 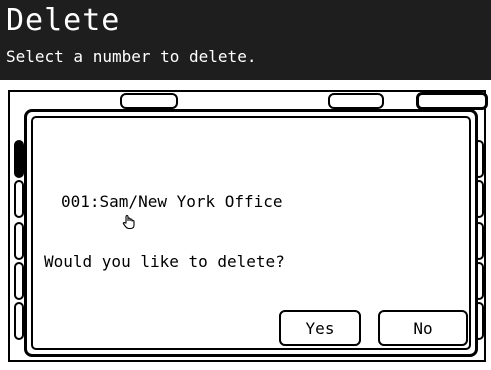 What do you see at coordinates (89, 212) in the screenshot?
I see `hand-icon` at bounding box center [89, 212].